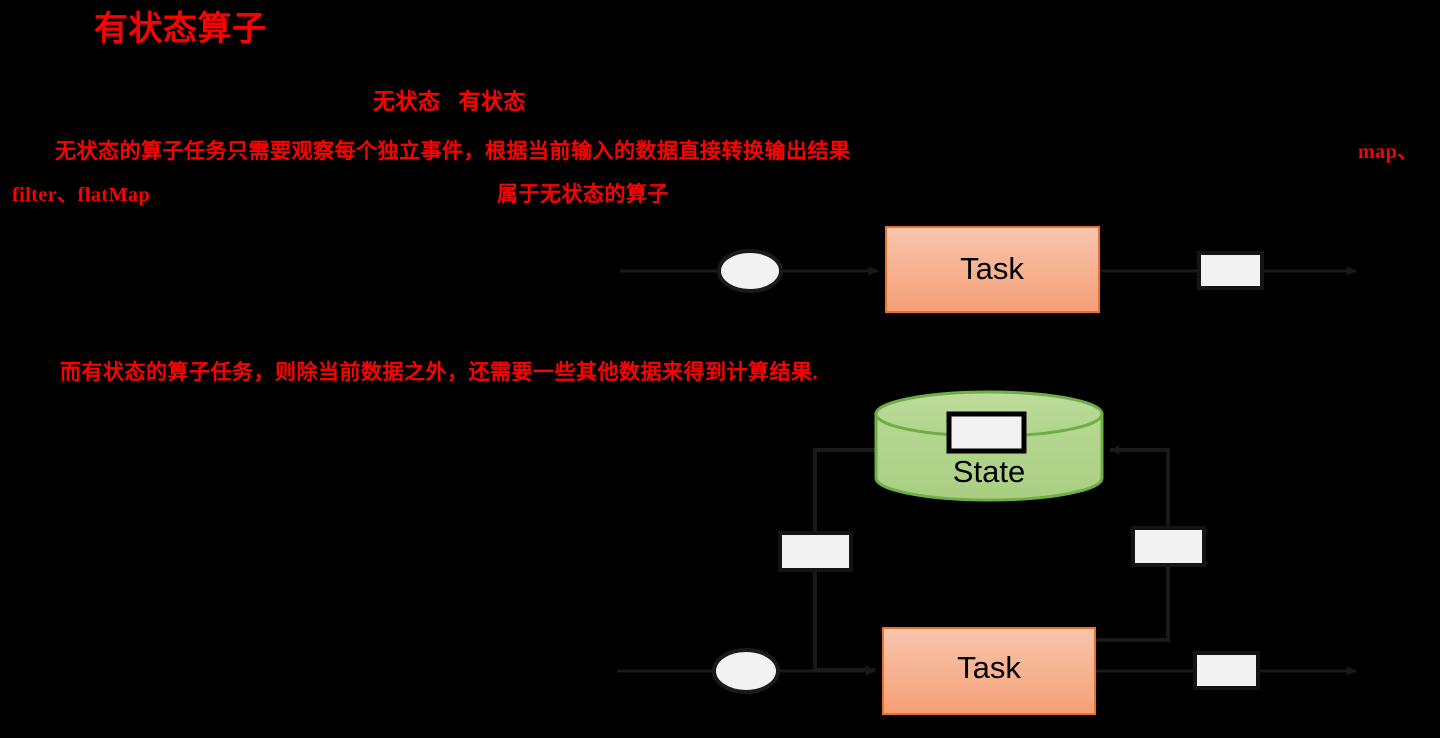  I want to click on stateful-task-label: Task, so click(989, 667).